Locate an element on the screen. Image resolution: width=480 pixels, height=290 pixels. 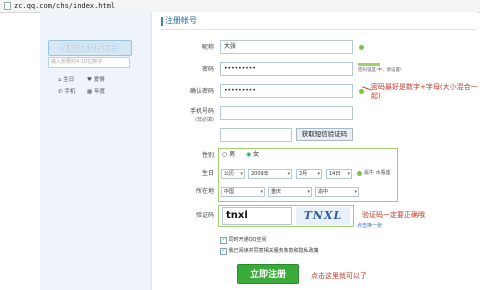
birthday-icon: ⌂ is located at coordinates (60, 80).